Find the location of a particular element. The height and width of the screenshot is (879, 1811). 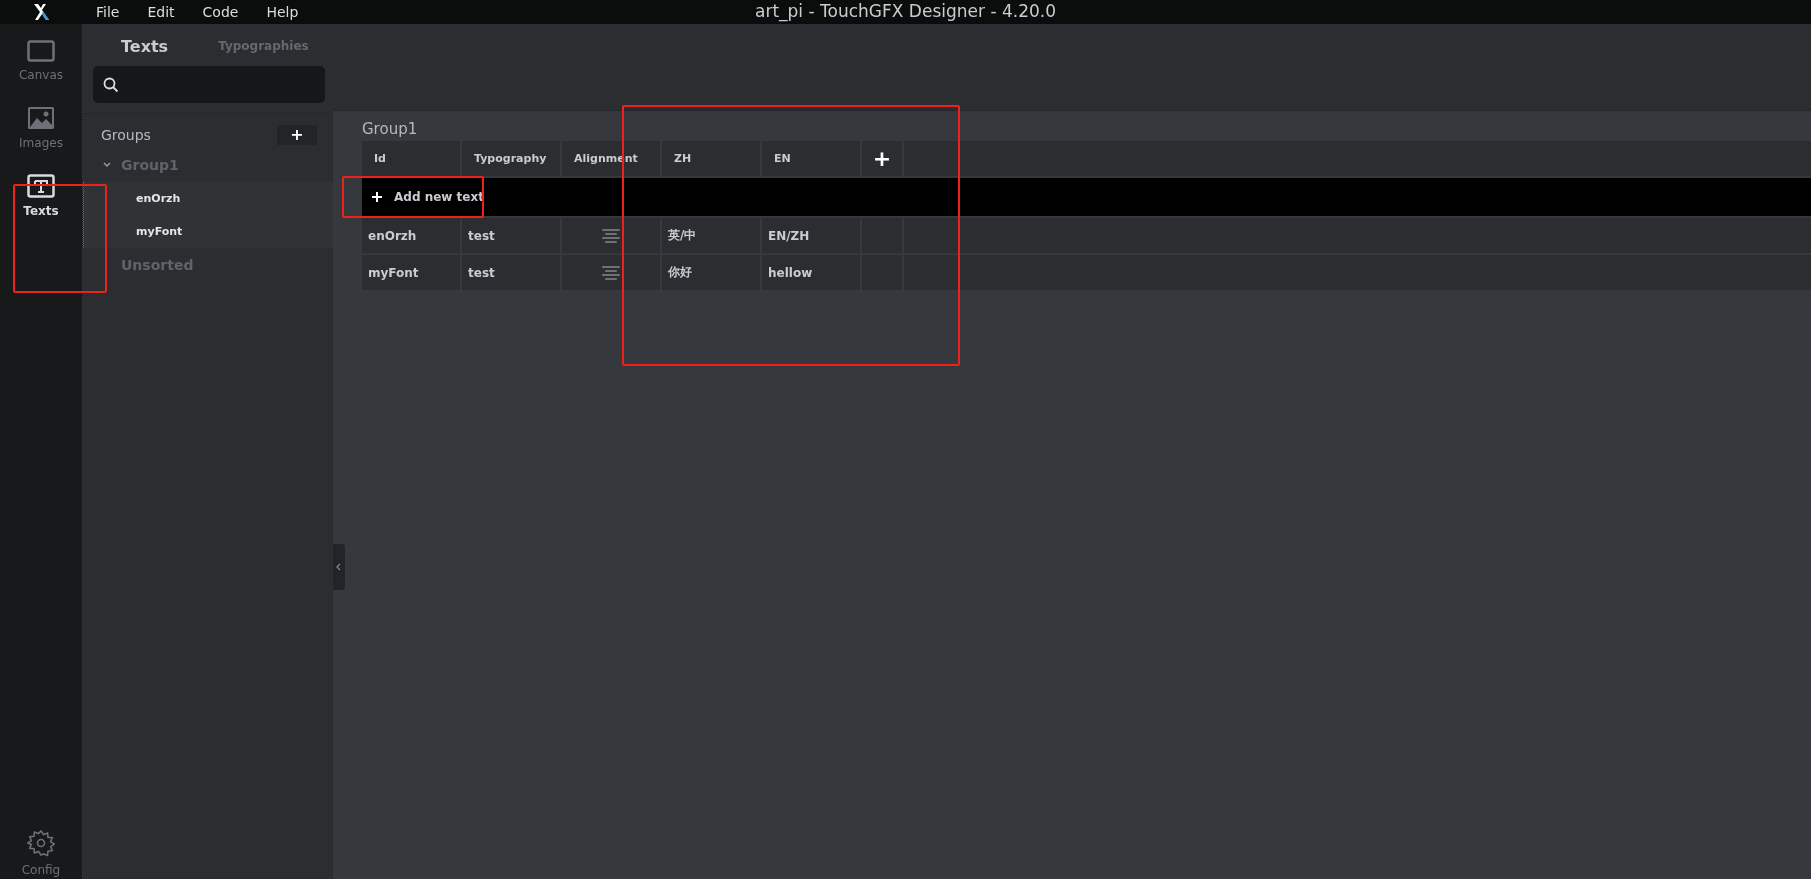

column-header: EN is located at coordinates (811, 158).